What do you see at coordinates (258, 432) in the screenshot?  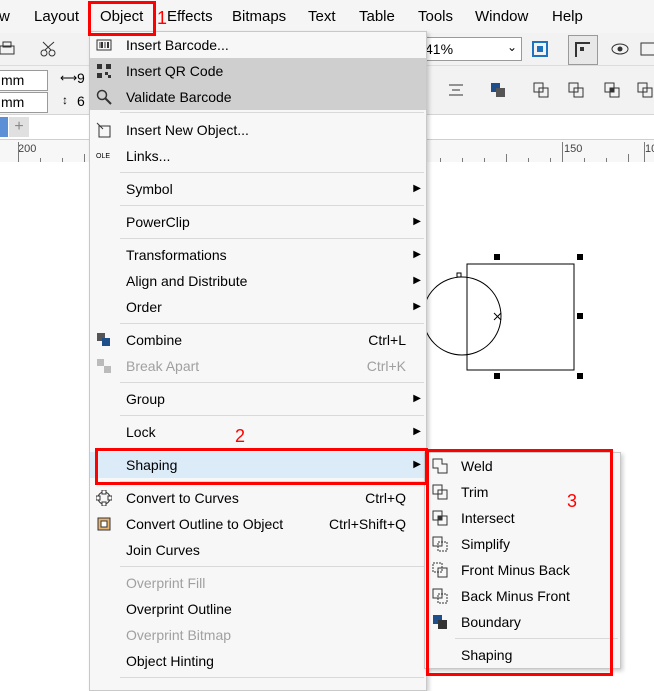 I see `menu-item-lock: Lock ▶` at bounding box center [258, 432].